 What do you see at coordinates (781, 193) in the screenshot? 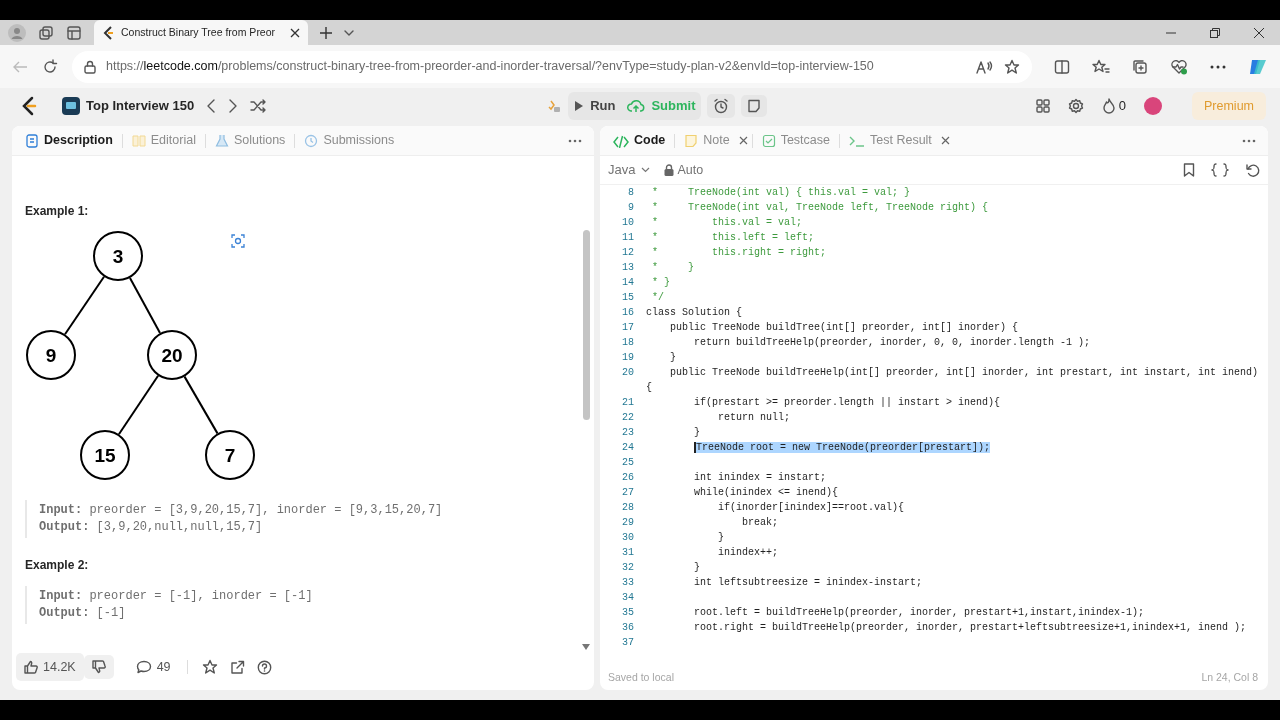
I see `code-line: * TreeNode(int val) { this.val = val; }` at bounding box center [781, 193].